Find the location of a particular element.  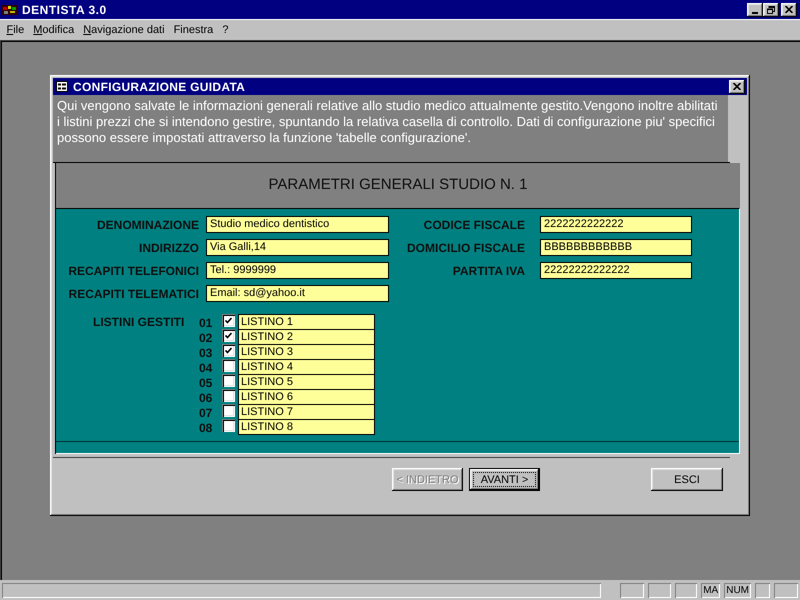

menu-item: Modifica is located at coordinates (53, 30).